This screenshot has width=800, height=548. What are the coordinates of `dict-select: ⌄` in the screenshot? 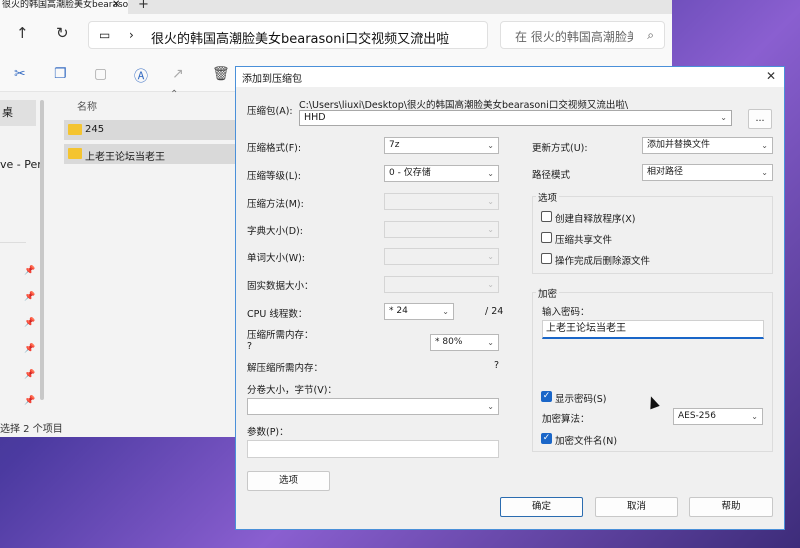 It's located at (441, 229).